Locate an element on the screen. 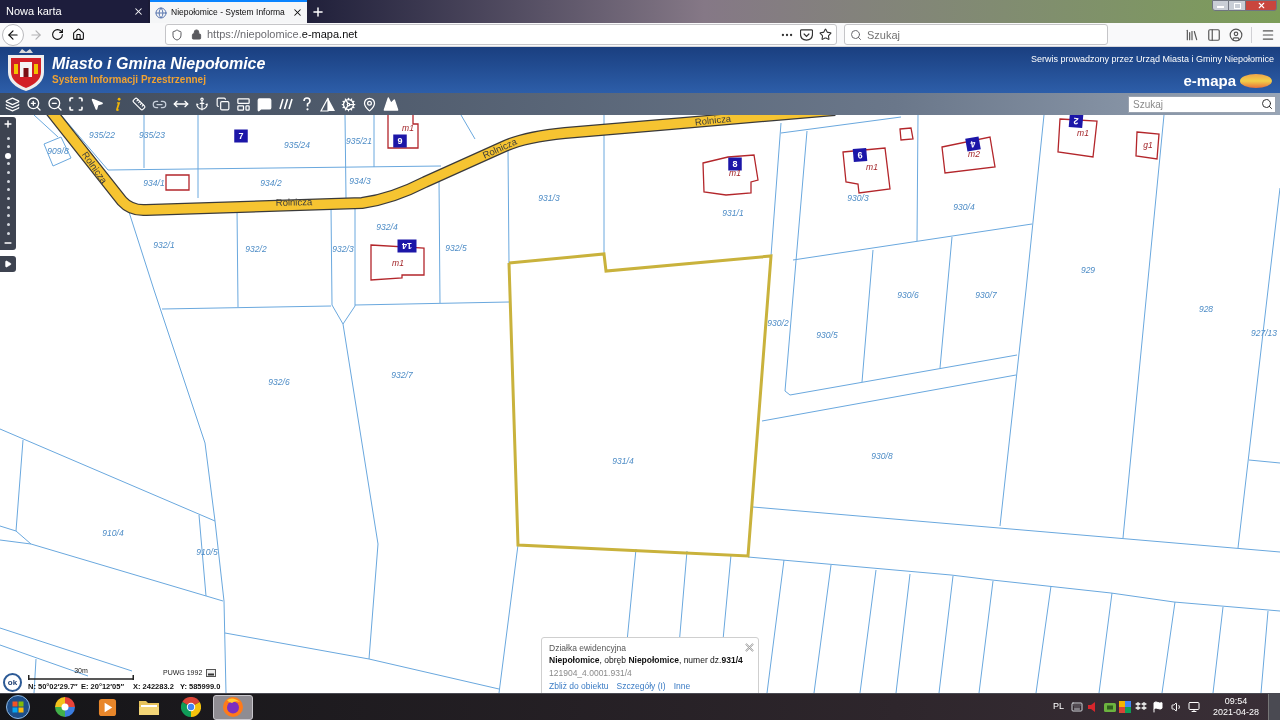  minimize-window-button is located at coordinates (1220, 5).